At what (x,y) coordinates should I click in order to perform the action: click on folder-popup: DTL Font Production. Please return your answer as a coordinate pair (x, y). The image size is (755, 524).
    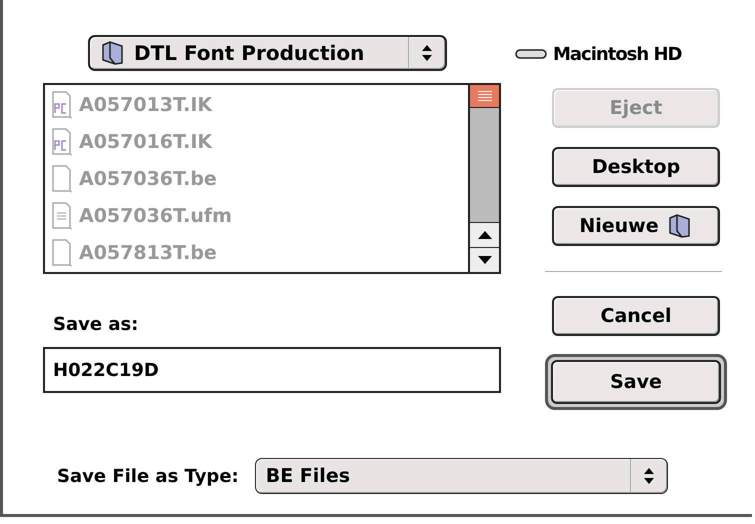
    Looking at the image, I should click on (267, 53).